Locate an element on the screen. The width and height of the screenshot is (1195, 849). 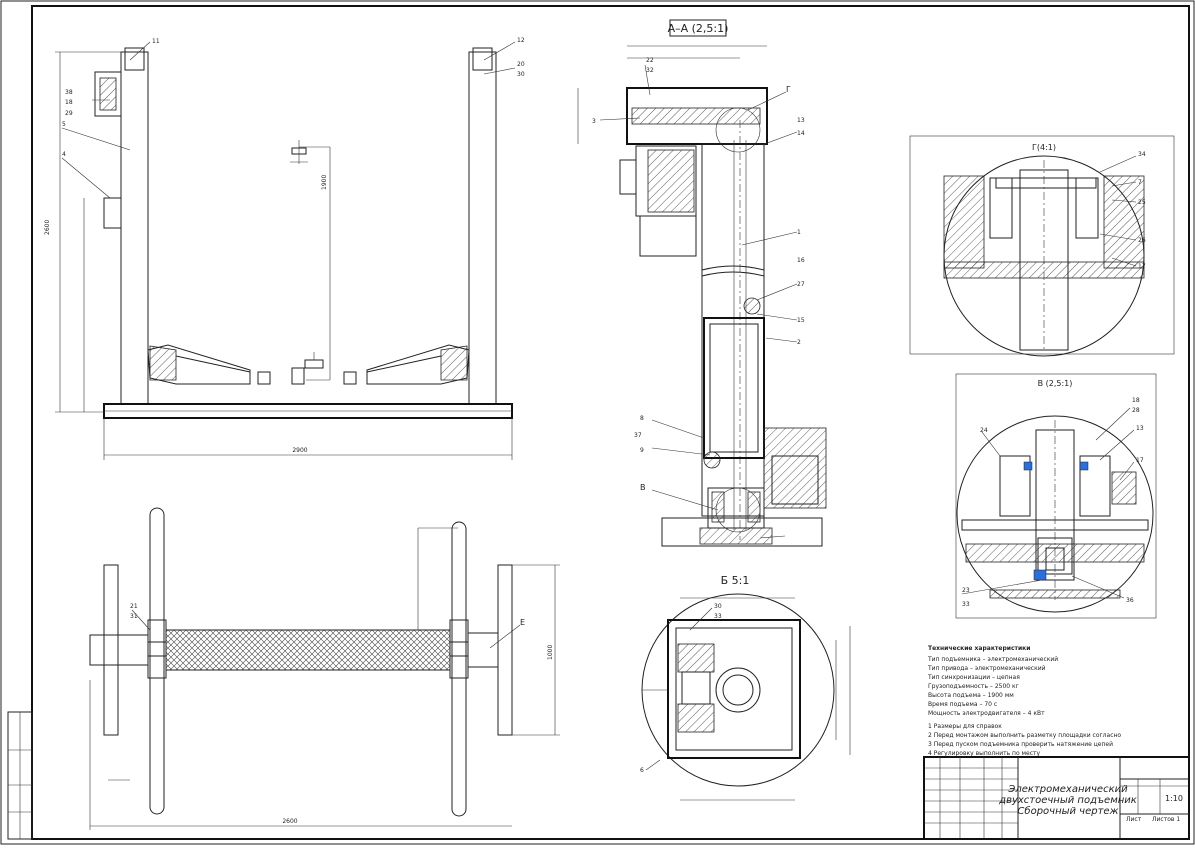
dim-plan-depth: 1000 is located at coordinates (550, 652).